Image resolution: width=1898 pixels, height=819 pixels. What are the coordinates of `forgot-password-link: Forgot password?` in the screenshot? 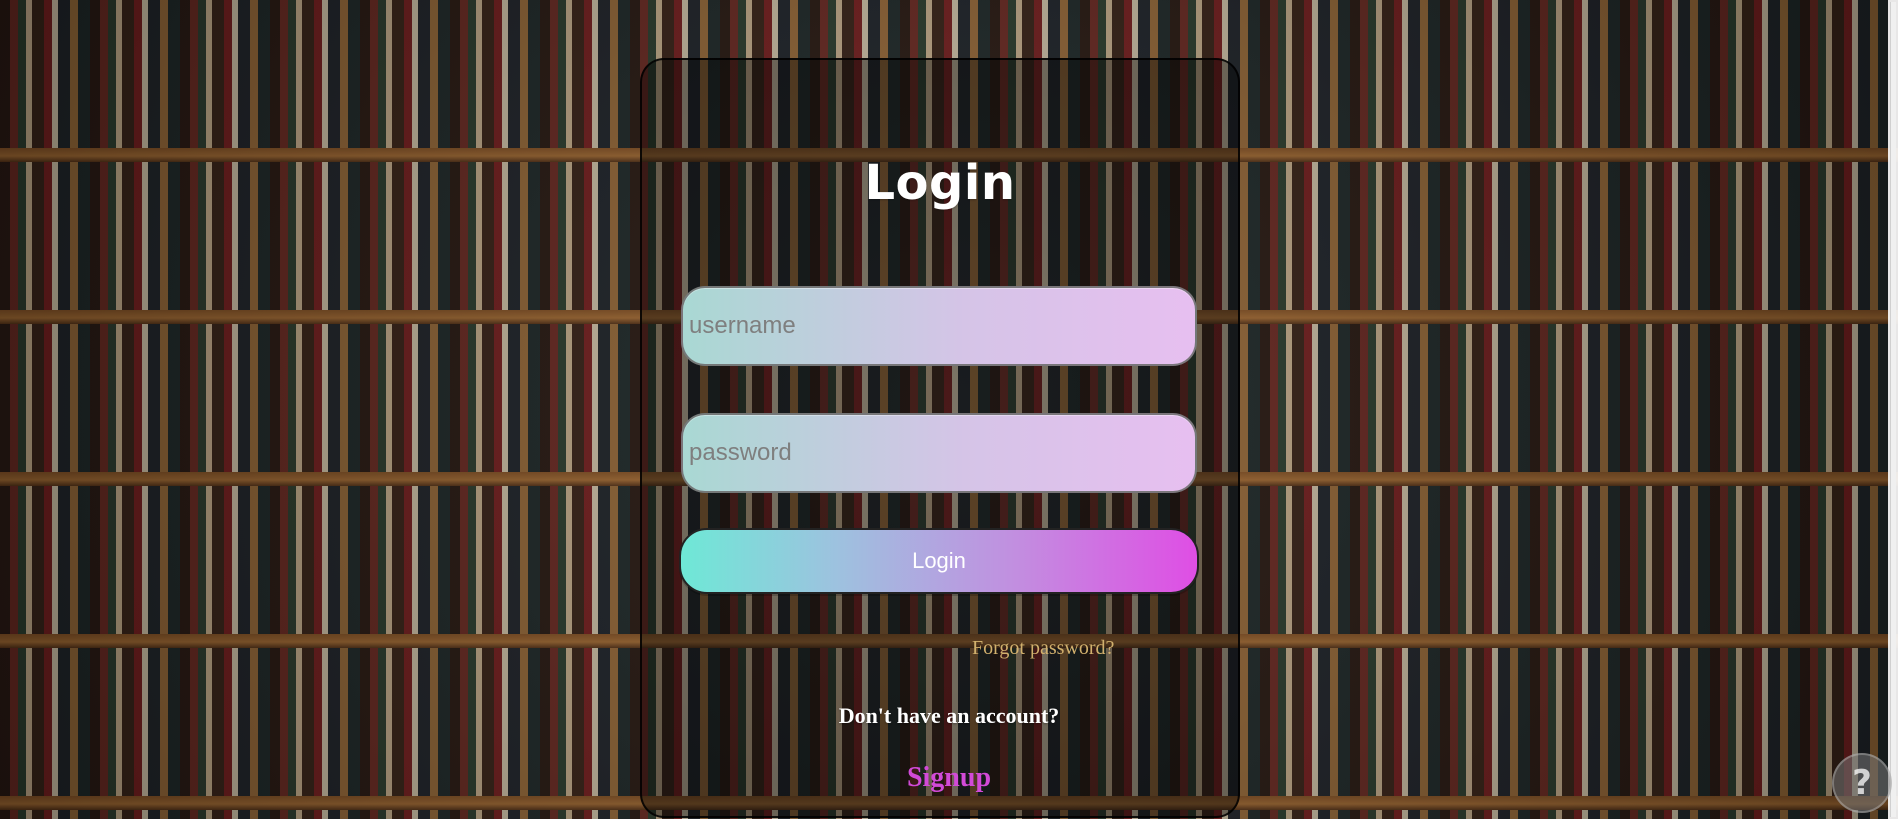 It's located at (1043, 648).